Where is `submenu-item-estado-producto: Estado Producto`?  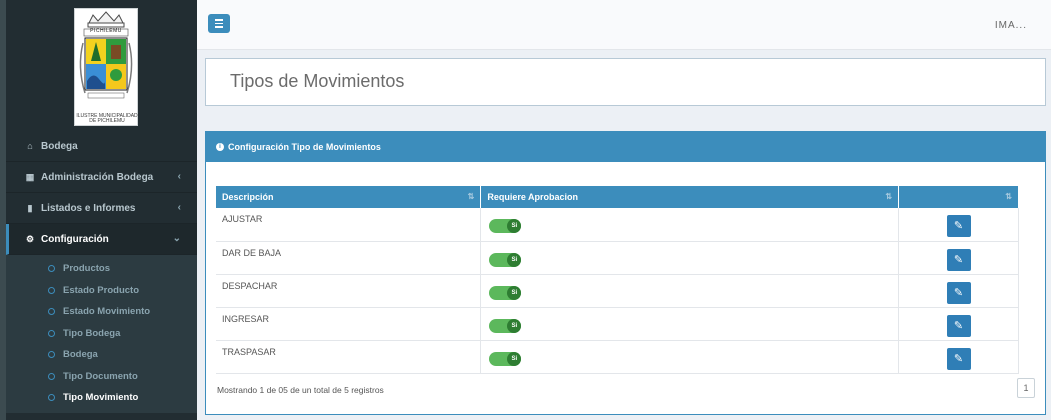 submenu-item-estado-producto: Estado Producto is located at coordinates (101, 291).